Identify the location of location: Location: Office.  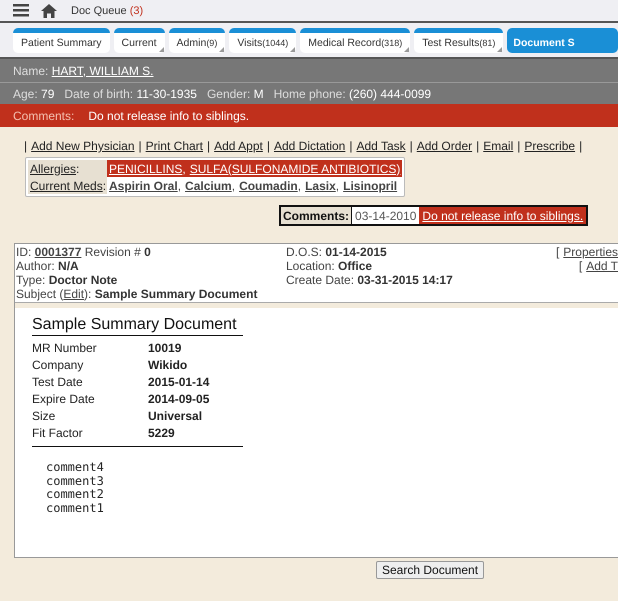
(330, 266).